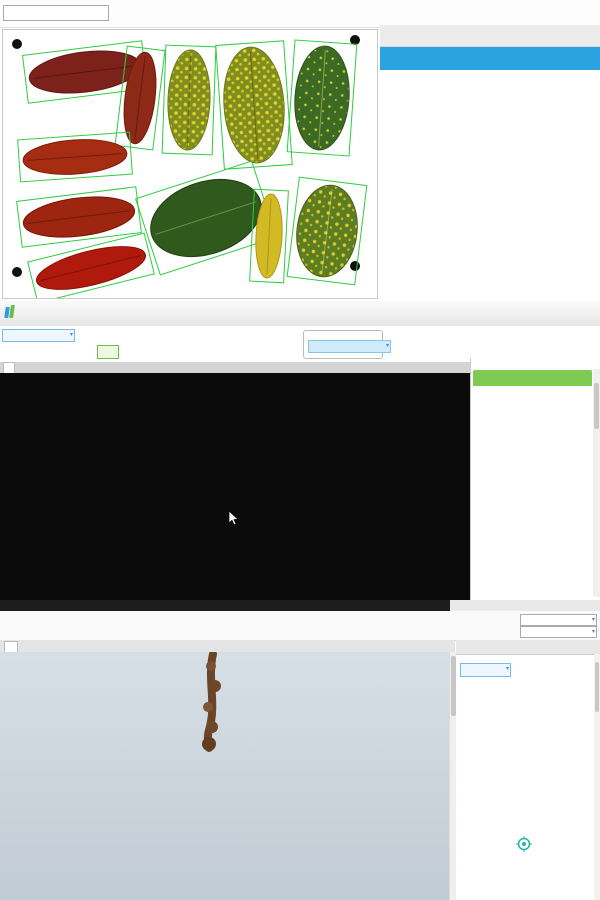 The height and width of the screenshot is (900, 600). Describe the element at coordinates (528, 670) in the screenshot. I see `nodule-action-row` at that location.